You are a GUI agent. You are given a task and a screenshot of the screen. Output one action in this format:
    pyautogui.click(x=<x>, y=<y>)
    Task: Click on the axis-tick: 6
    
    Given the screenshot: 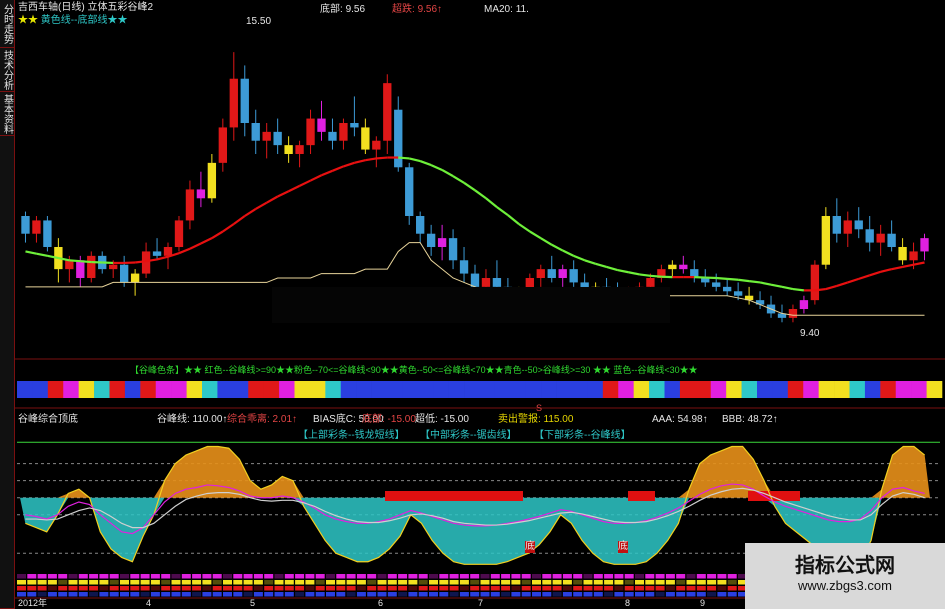 What is the action you would take?
    pyautogui.click(x=381, y=603)
    